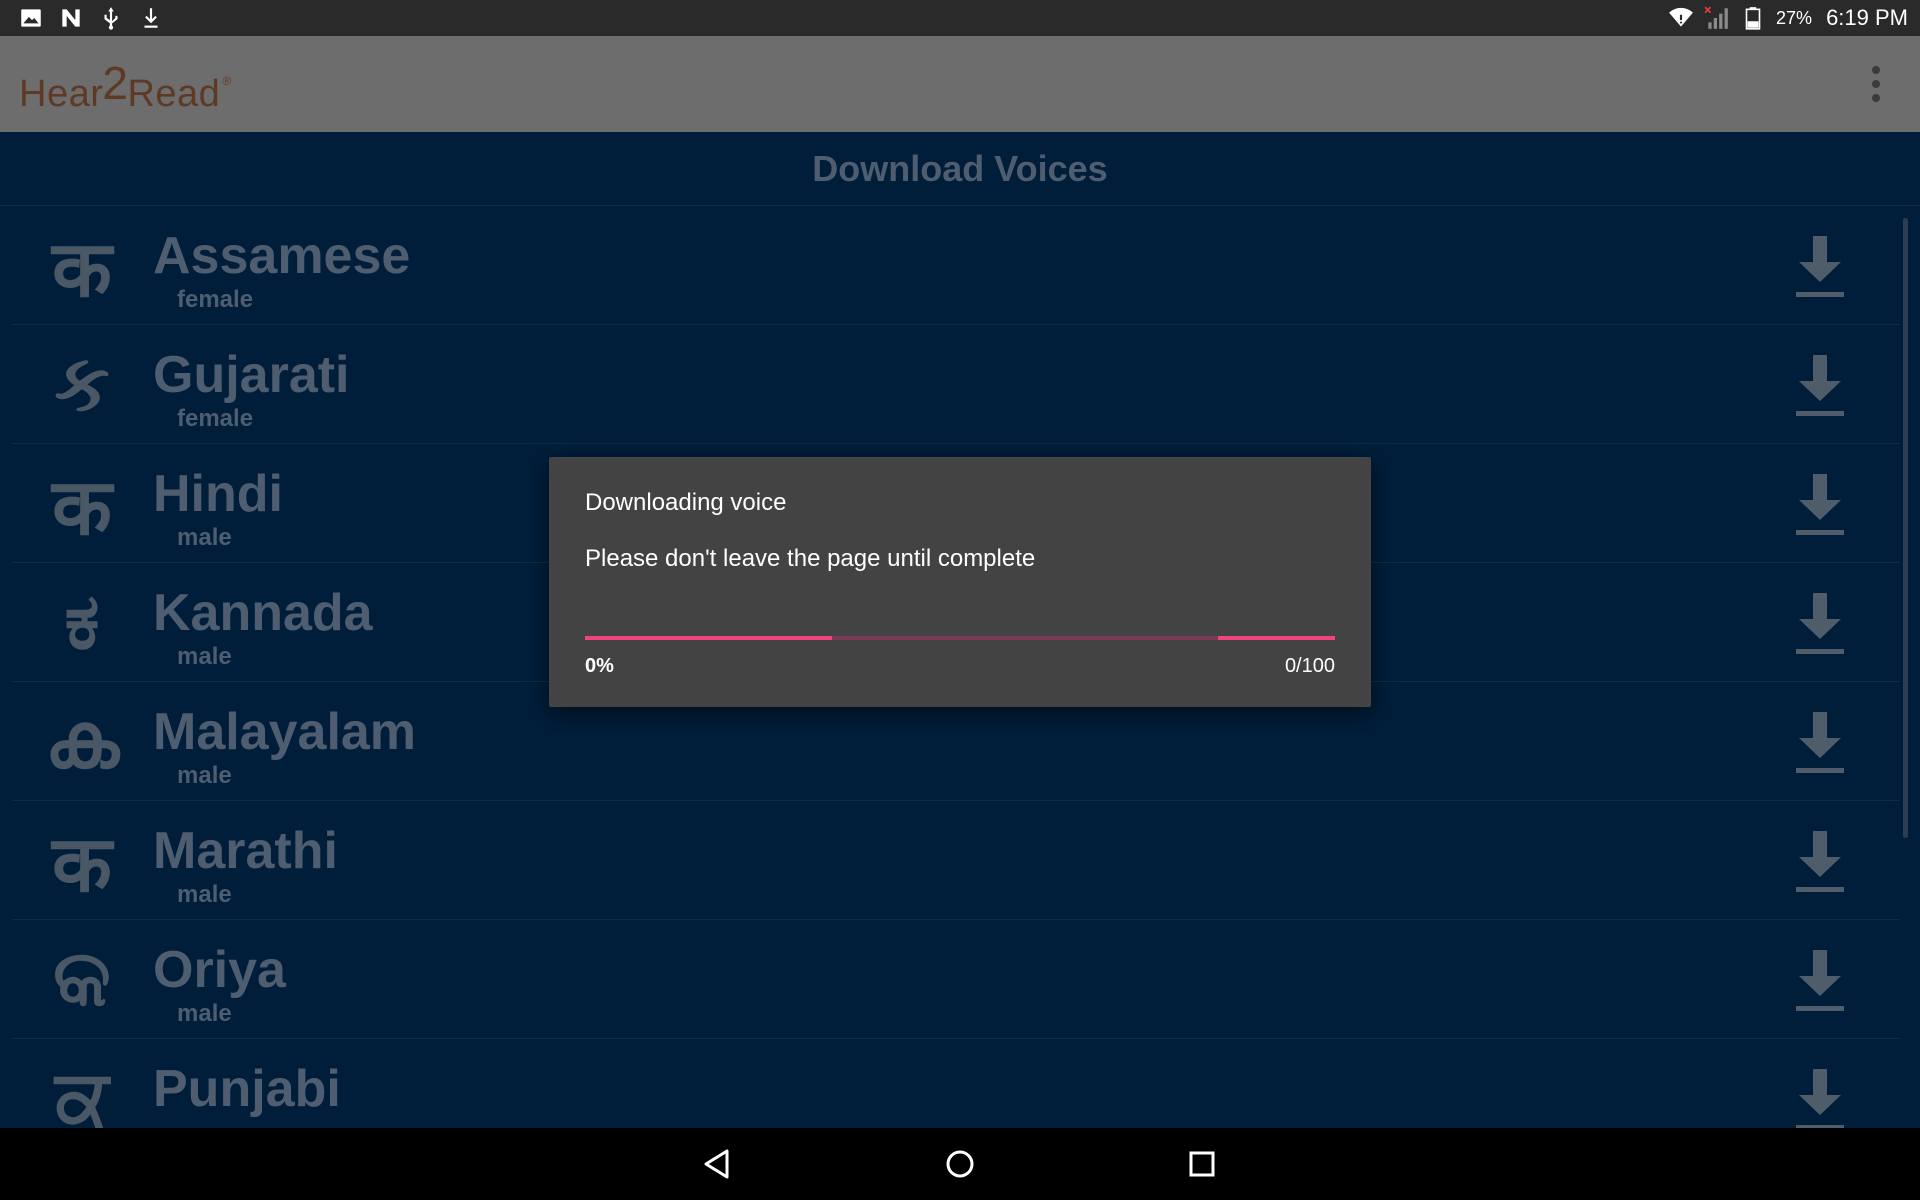 This screenshot has height=1200, width=1920. I want to click on script-glyph: ਕ, so click(82, 1090).